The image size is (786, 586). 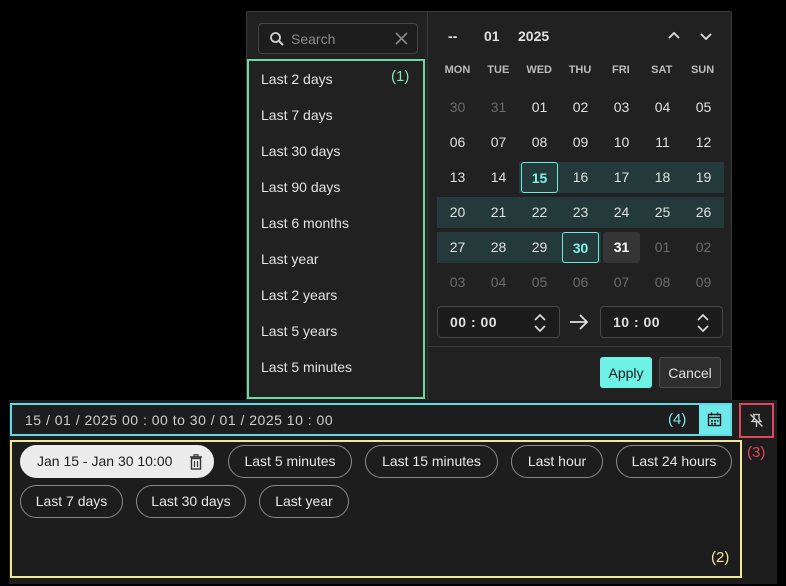 I want to click on calendar-day: 23, so click(x=580, y=212).